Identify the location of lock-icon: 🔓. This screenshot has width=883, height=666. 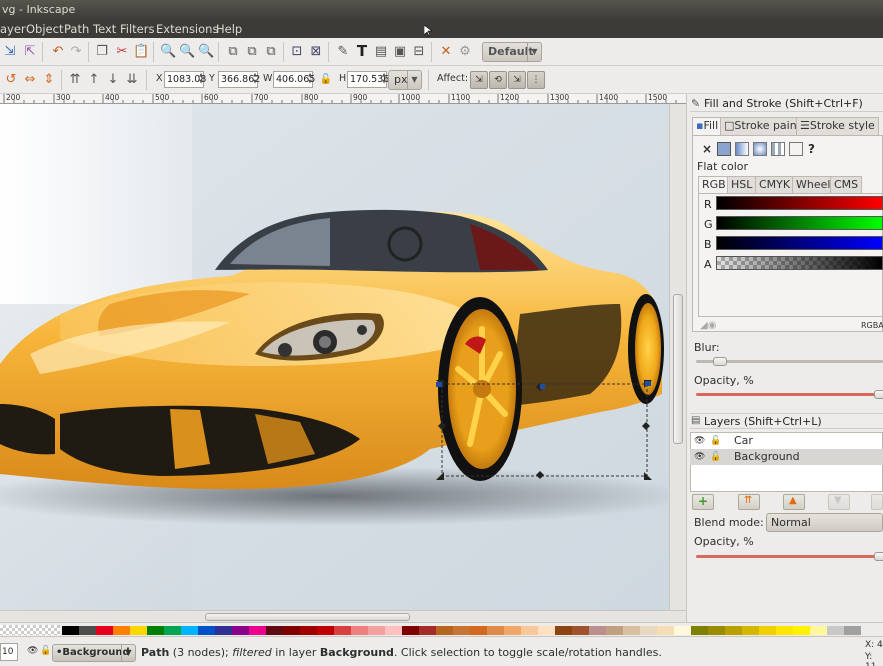
(715, 457).